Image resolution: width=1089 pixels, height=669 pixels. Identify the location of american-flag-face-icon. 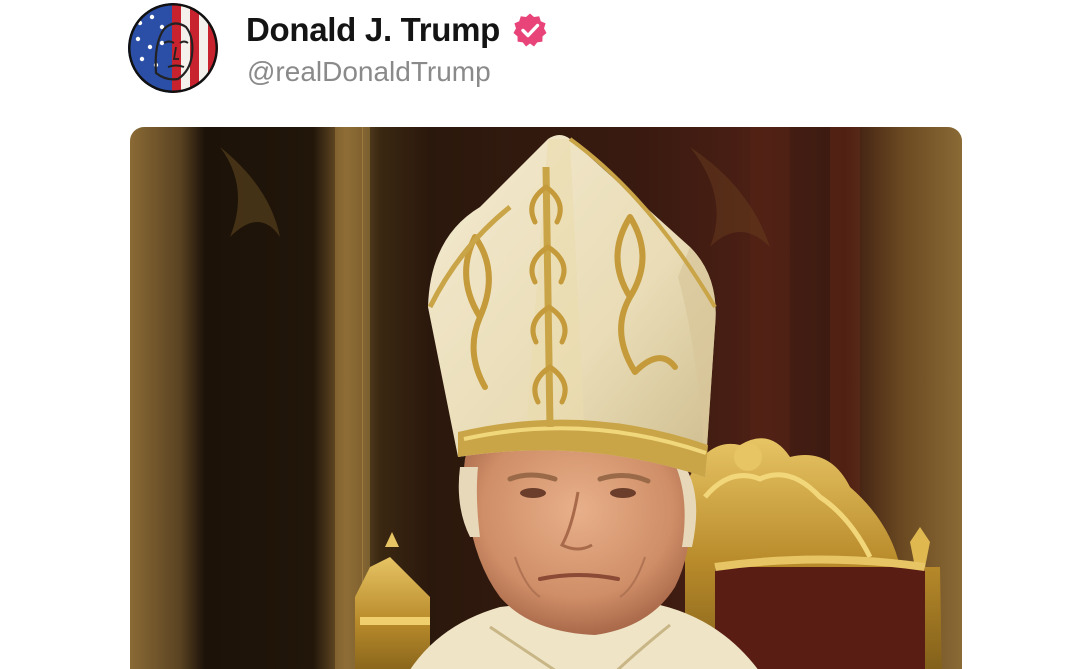
(173, 48).